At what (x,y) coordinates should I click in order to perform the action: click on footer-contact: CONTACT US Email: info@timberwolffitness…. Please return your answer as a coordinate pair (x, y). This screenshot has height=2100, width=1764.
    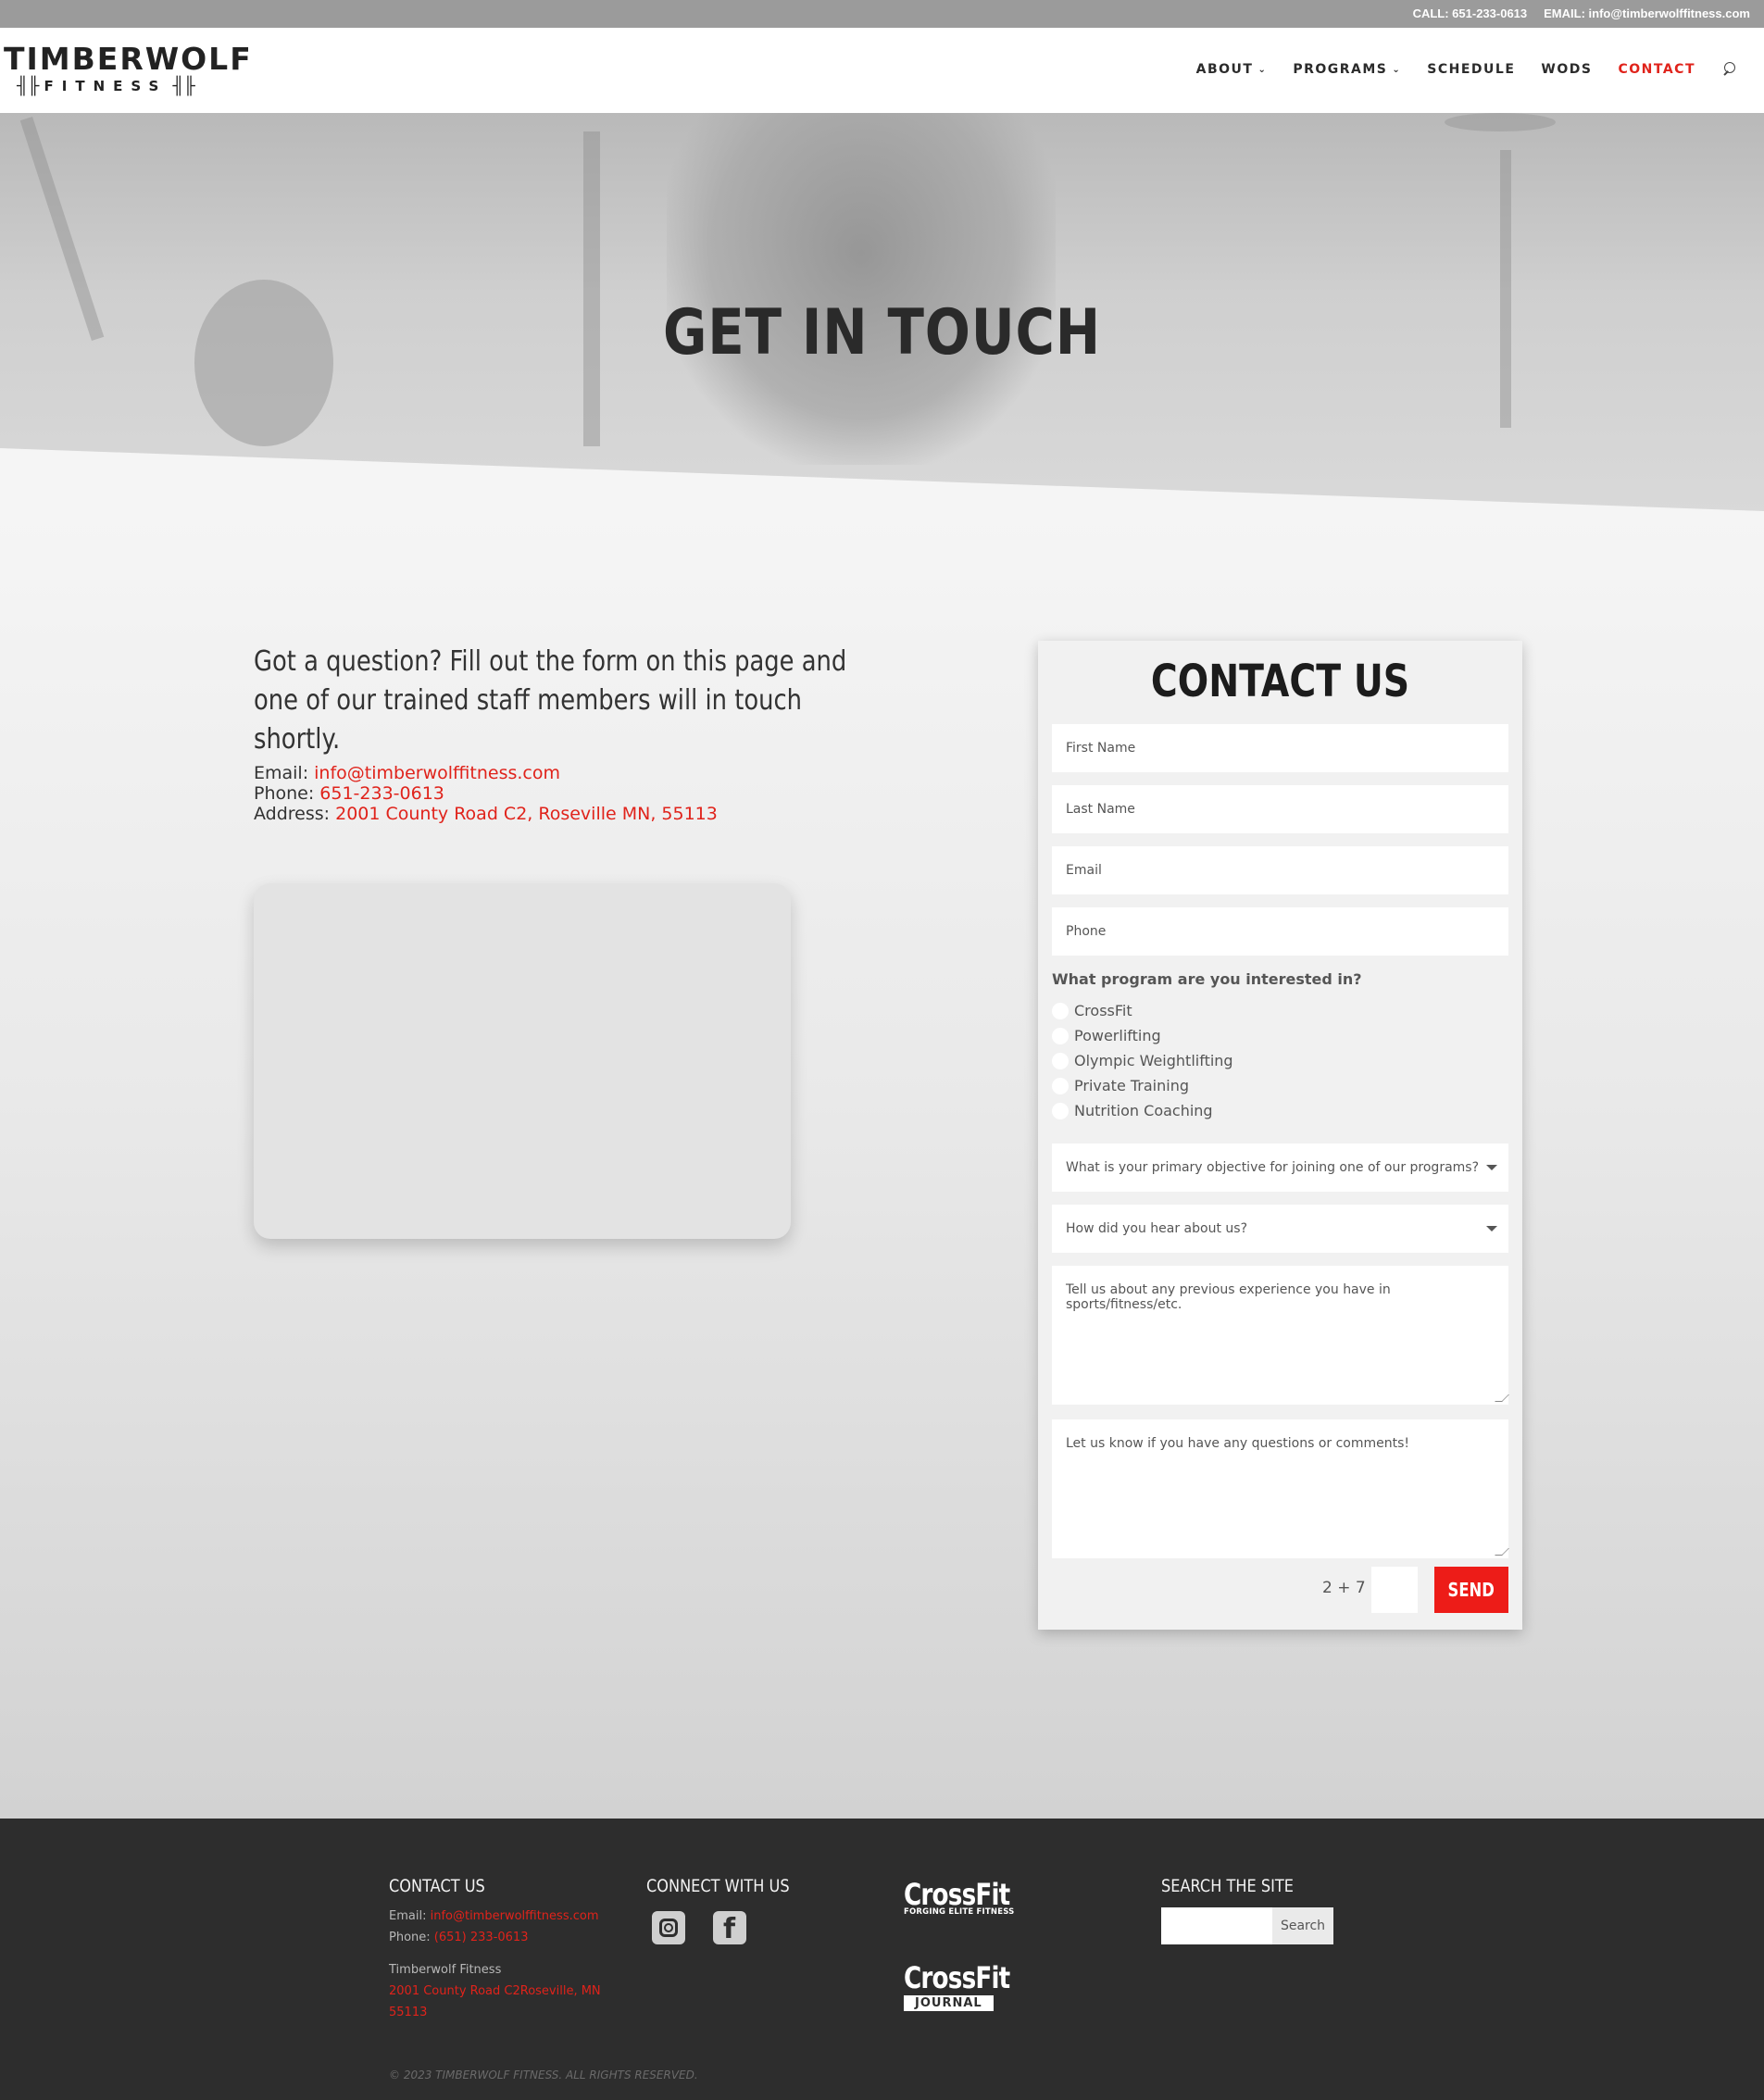
    Looking at the image, I should click on (500, 1949).